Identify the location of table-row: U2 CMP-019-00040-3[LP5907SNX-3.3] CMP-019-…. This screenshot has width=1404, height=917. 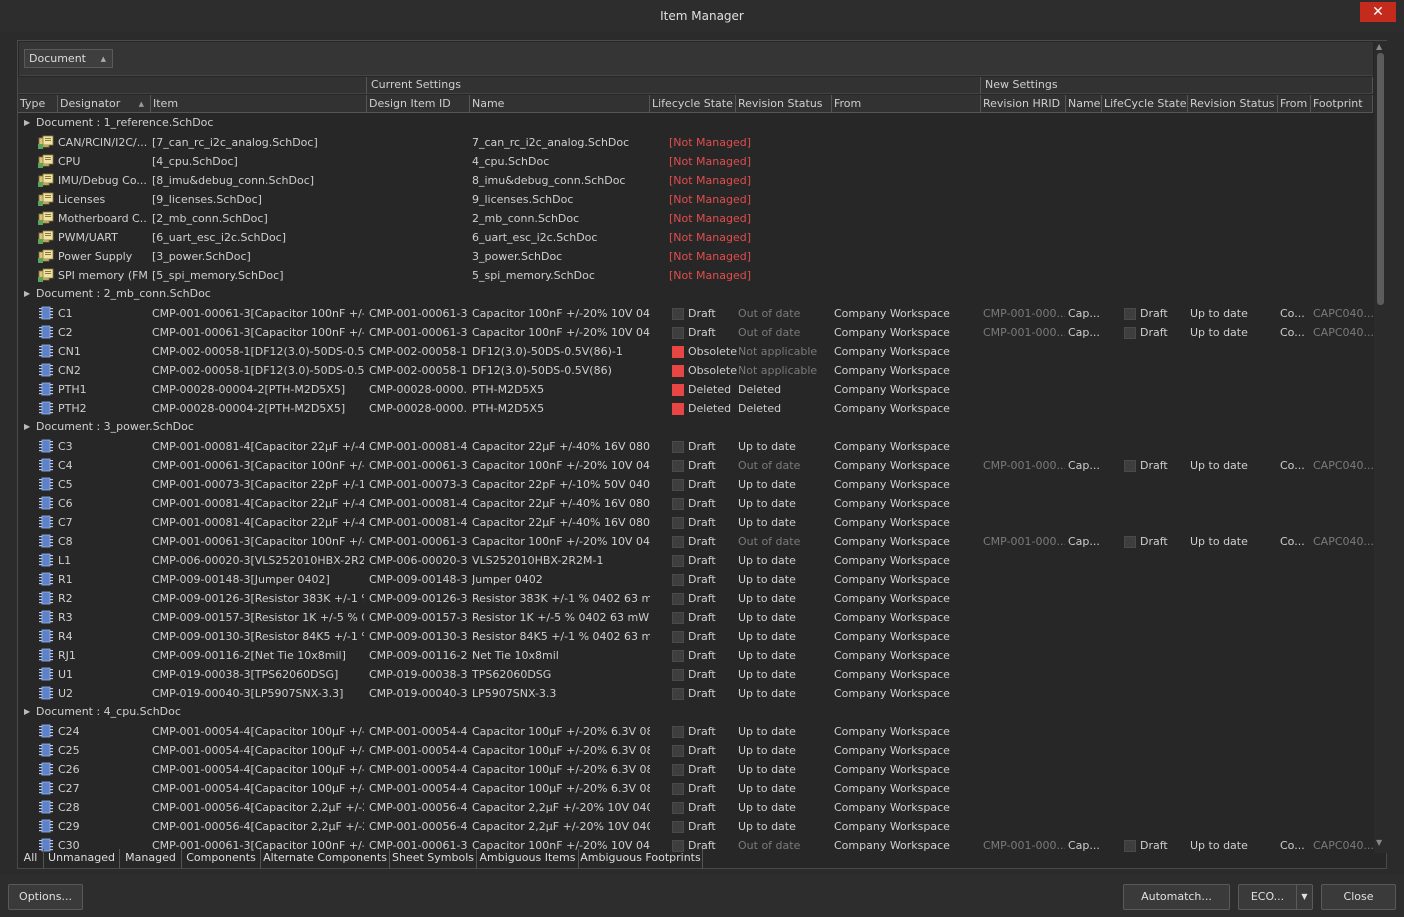
(695, 693).